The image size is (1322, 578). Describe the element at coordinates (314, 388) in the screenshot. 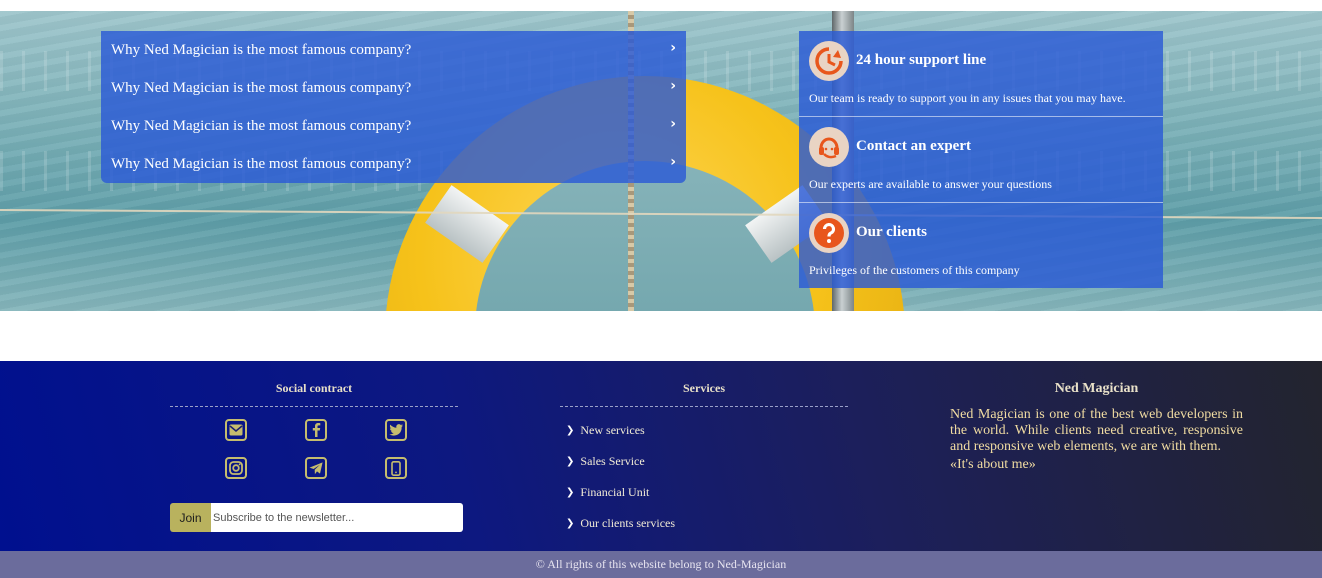

I see `social-heading: Social contract` at that location.